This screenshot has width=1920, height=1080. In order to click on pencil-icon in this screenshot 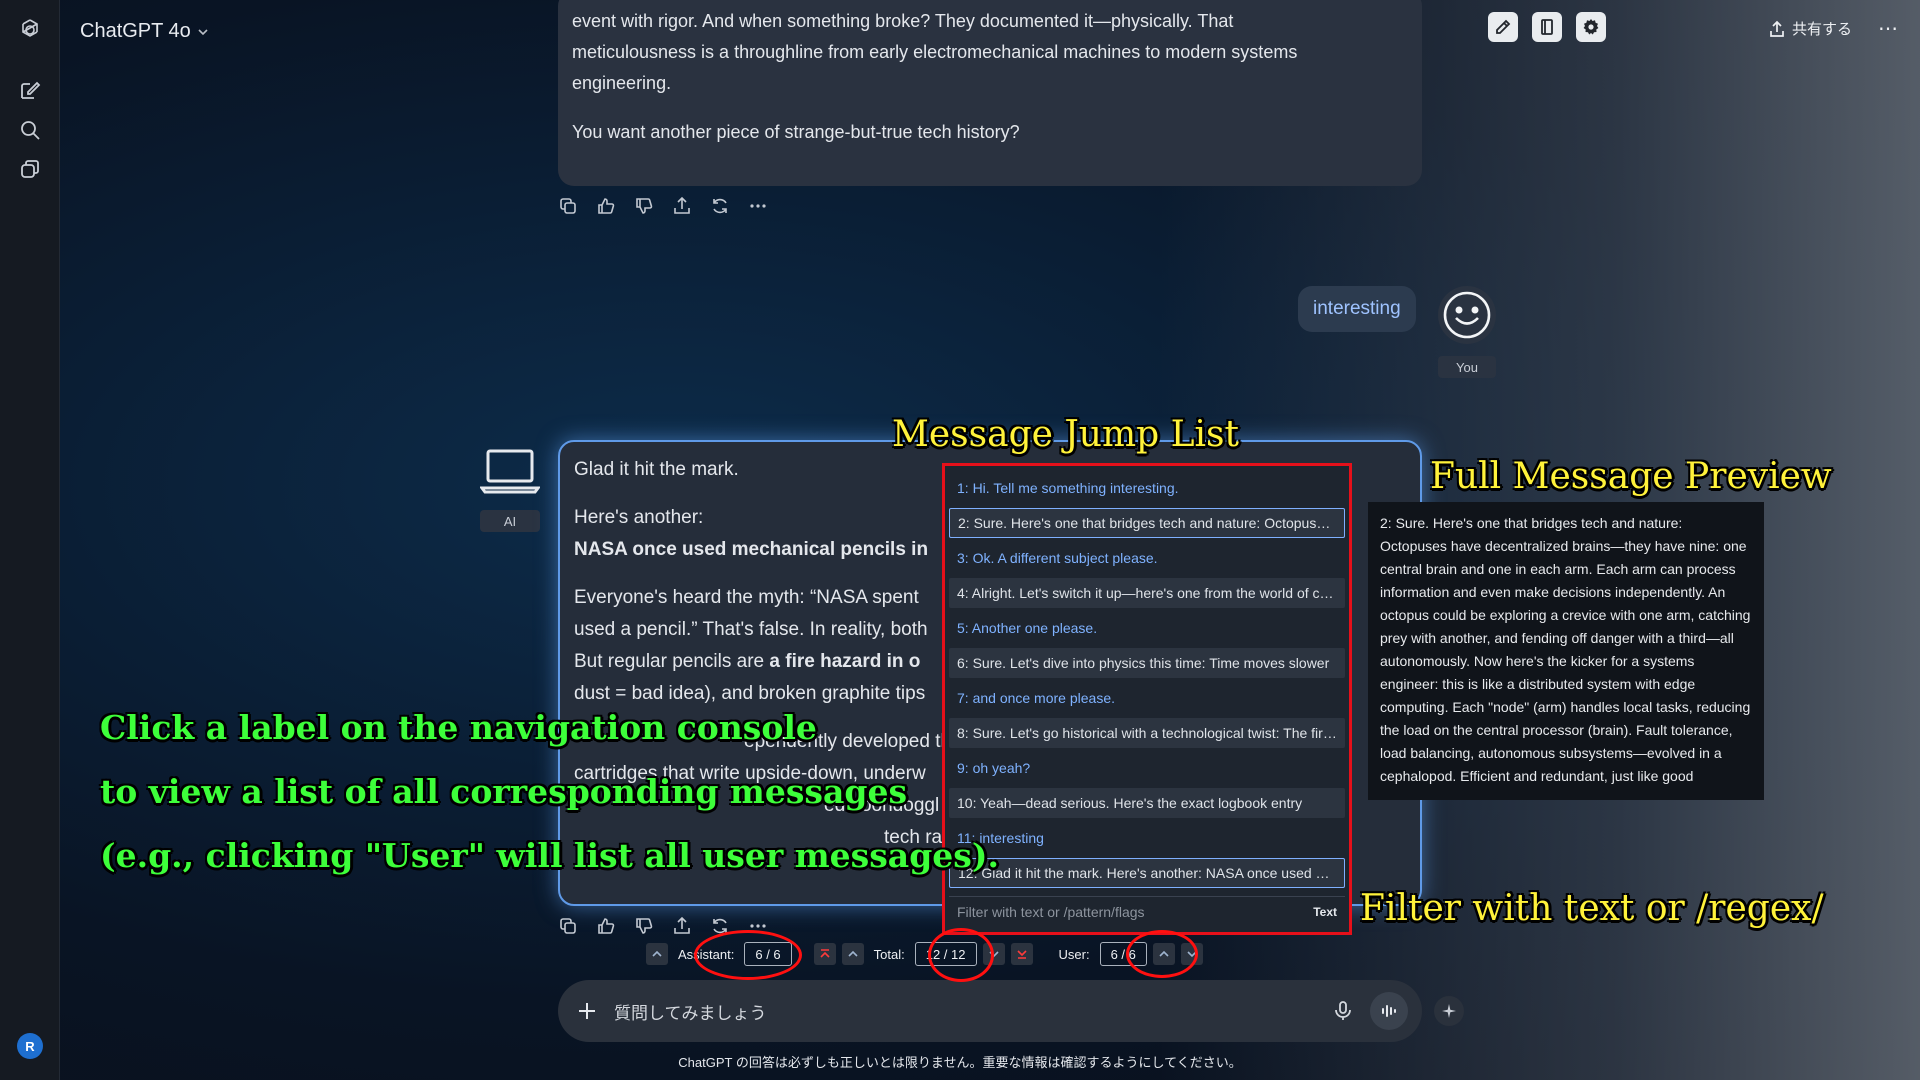, I will do `click(1503, 26)`.